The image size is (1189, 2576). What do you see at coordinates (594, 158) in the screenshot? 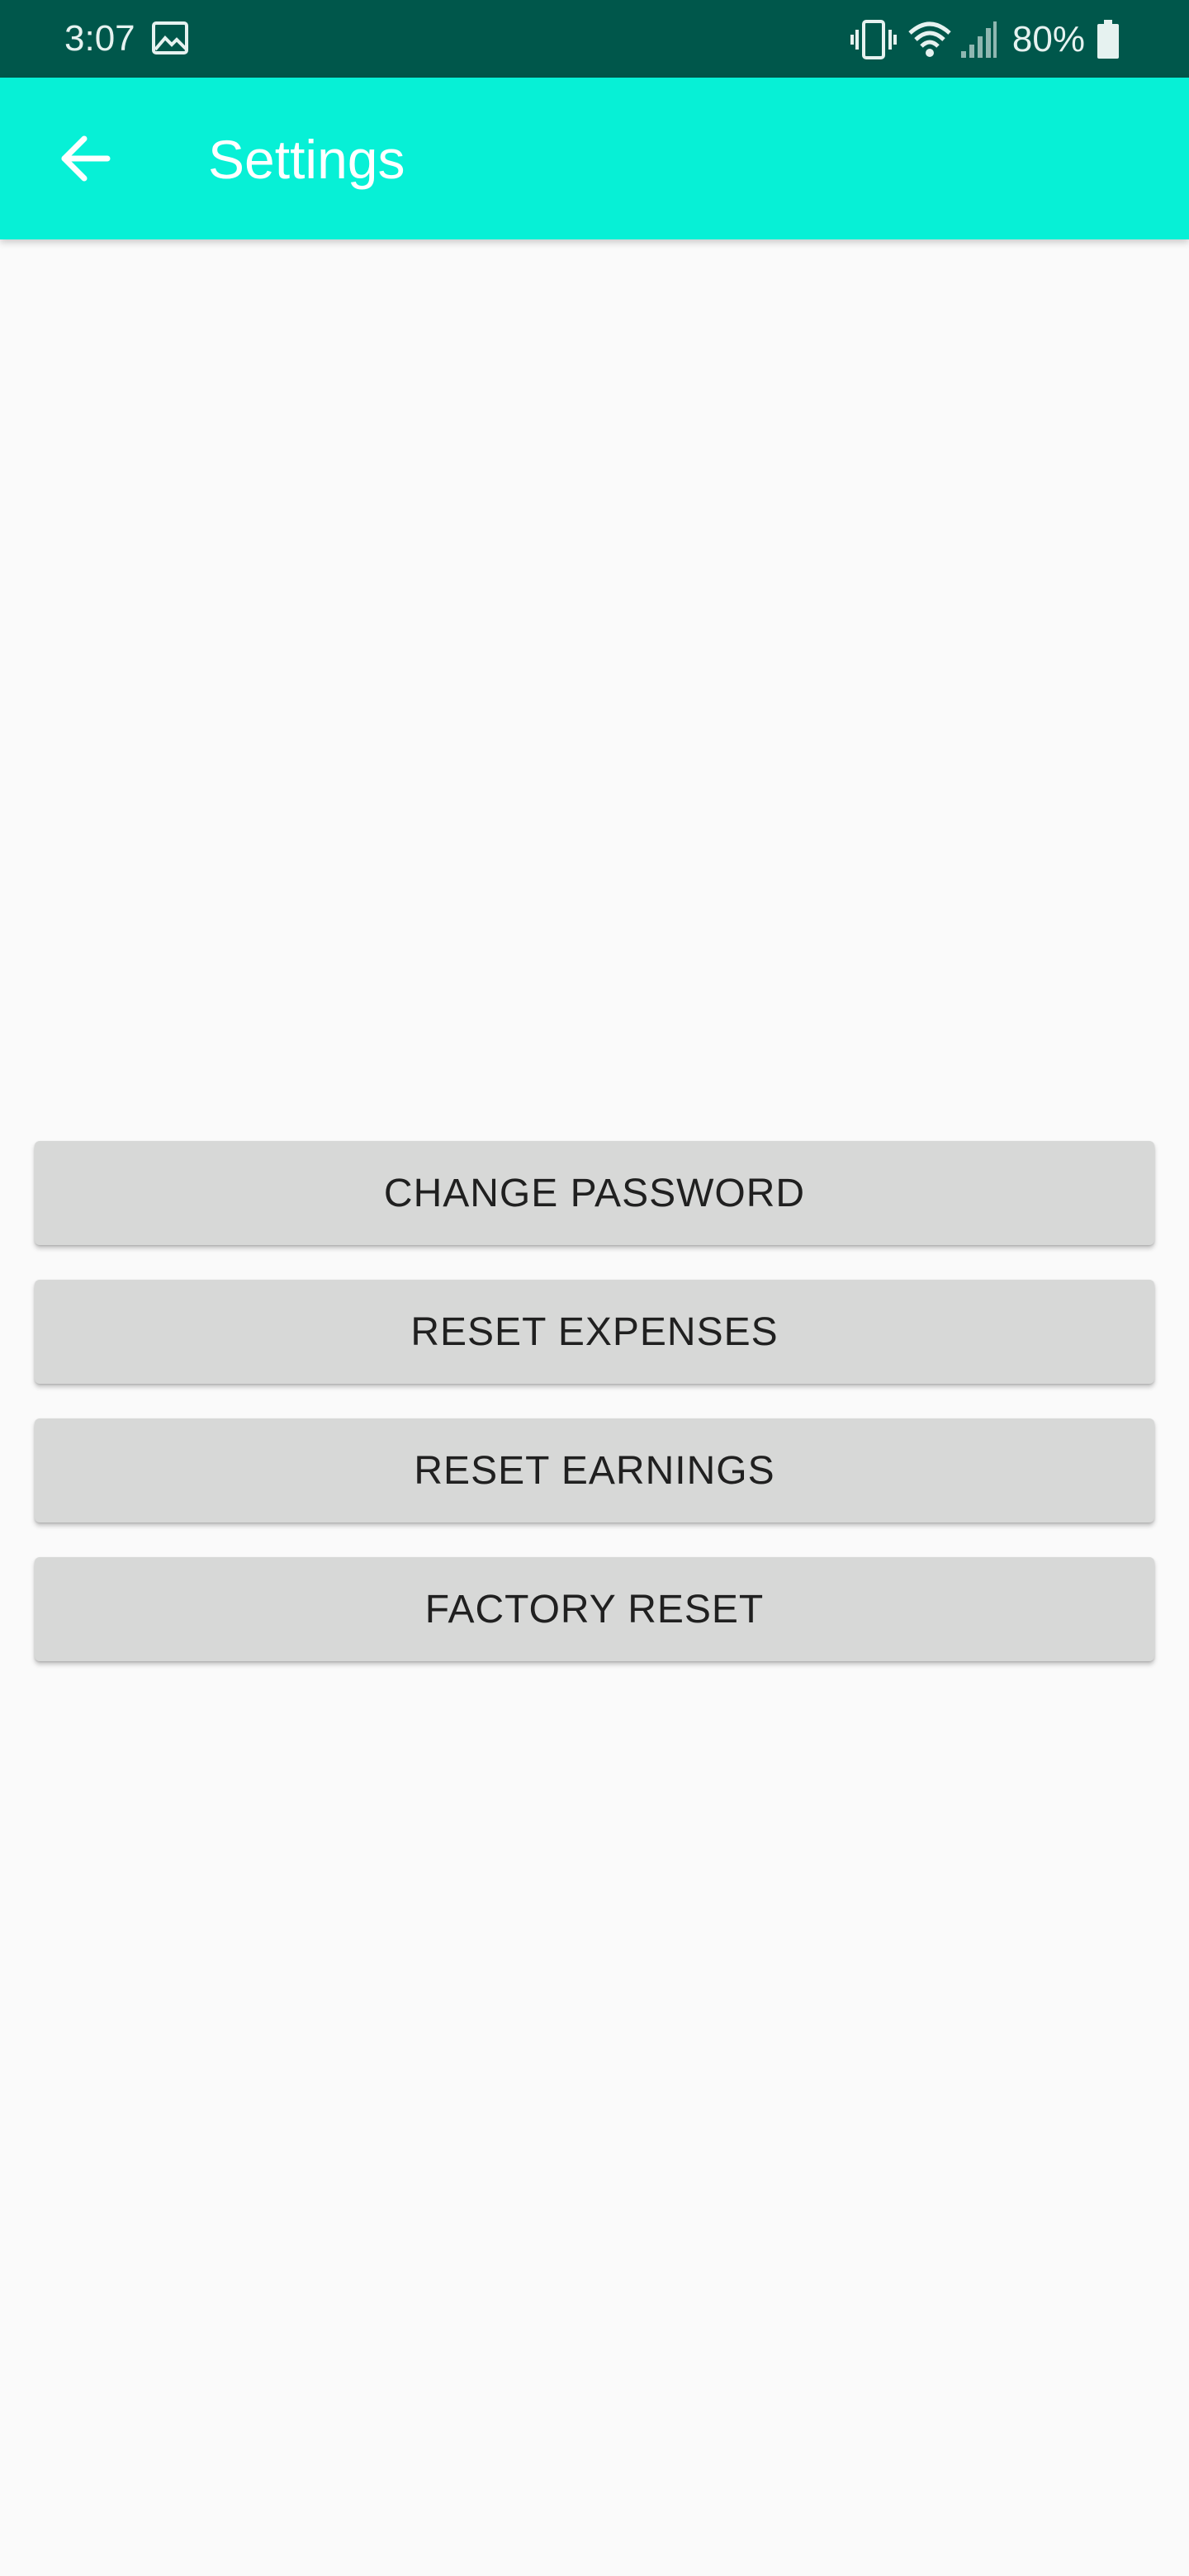
I see `app-bar: Settings` at bounding box center [594, 158].